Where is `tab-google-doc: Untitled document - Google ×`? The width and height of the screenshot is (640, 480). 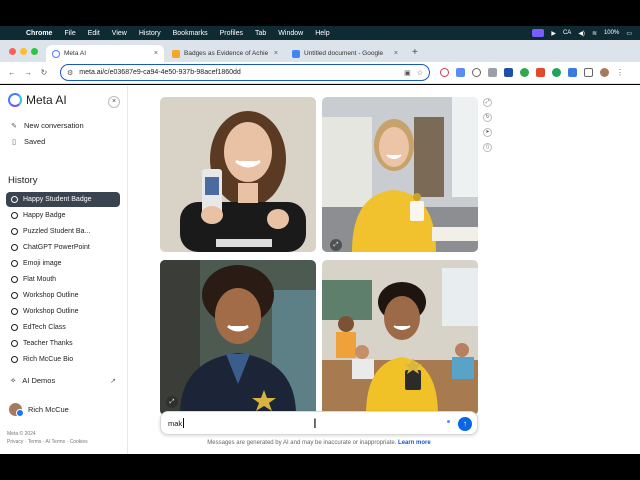 tab-google-doc: Untitled document - Google × is located at coordinates (345, 53).